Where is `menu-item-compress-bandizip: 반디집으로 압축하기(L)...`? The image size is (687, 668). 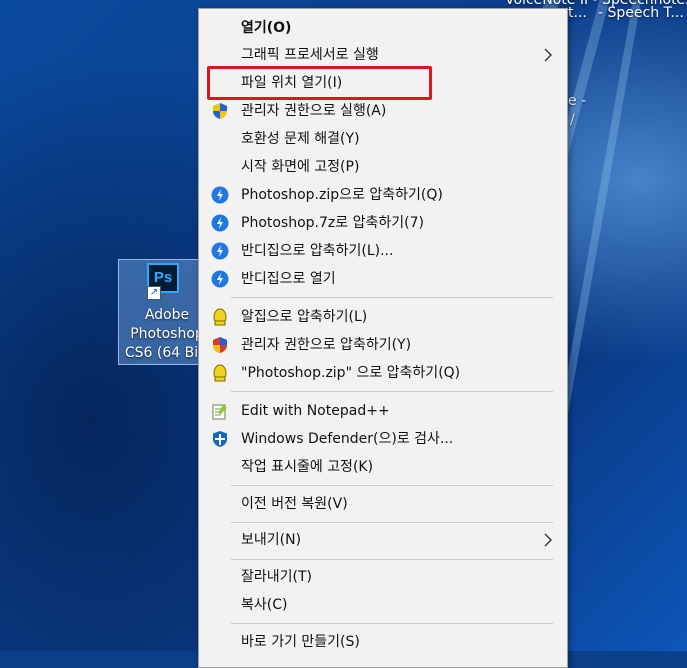
menu-item-compress-bandizip: 반디집으로 압축하기(L)... is located at coordinates (383, 251).